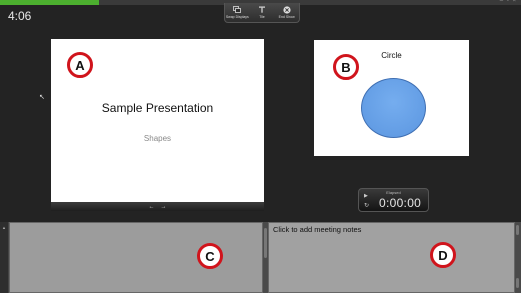 This screenshot has height=293, width=521. What do you see at coordinates (400, 203) in the screenshot?
I see `timer-value: 0:00:00` at bounding box center [400, 203].